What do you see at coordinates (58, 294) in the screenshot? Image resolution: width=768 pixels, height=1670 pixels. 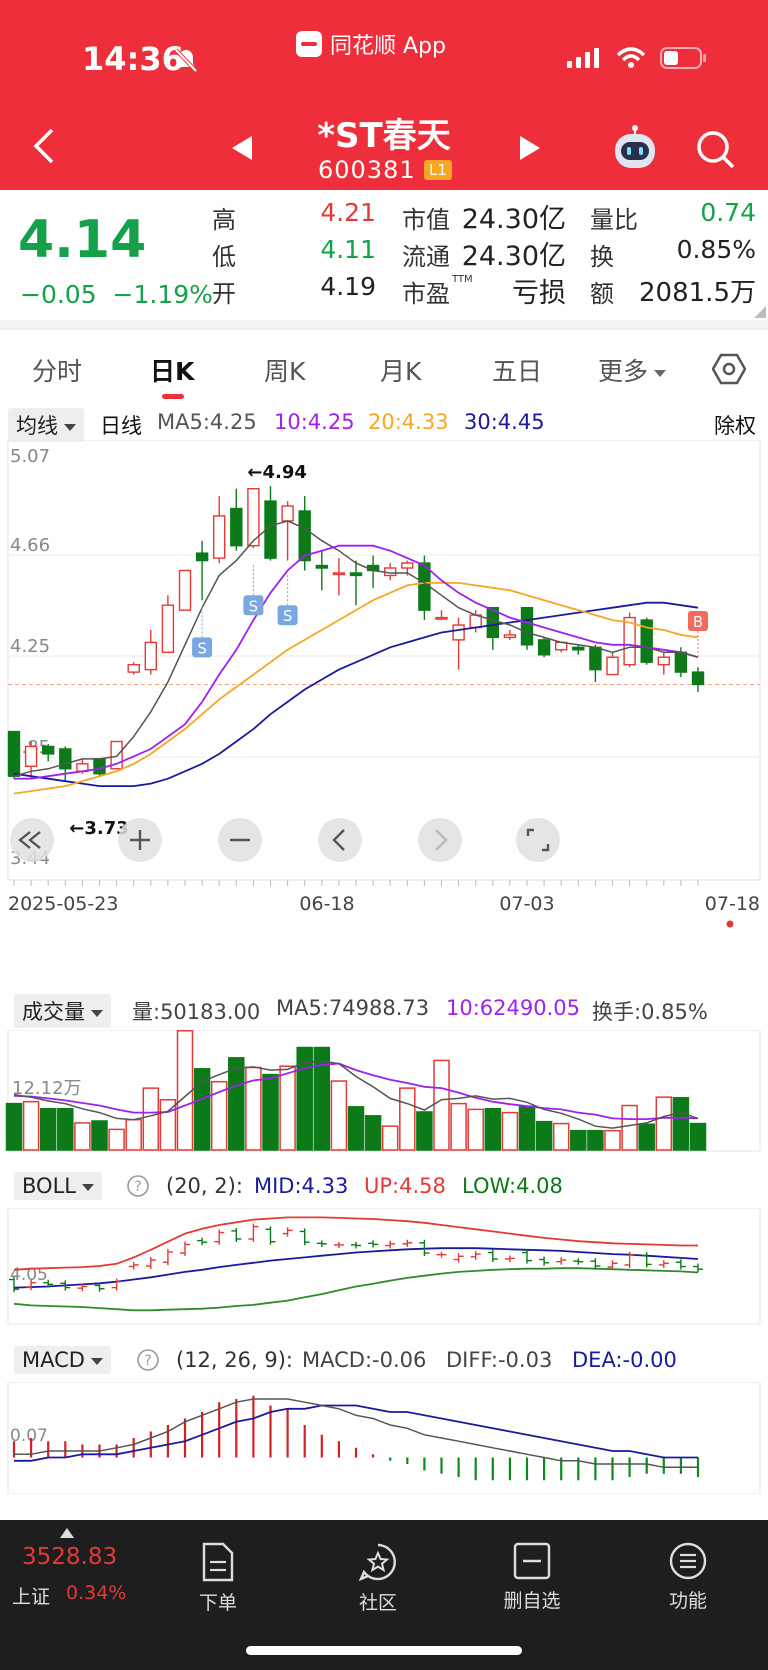 I see `change-value: −0.05` at bounding box center [58, 294].